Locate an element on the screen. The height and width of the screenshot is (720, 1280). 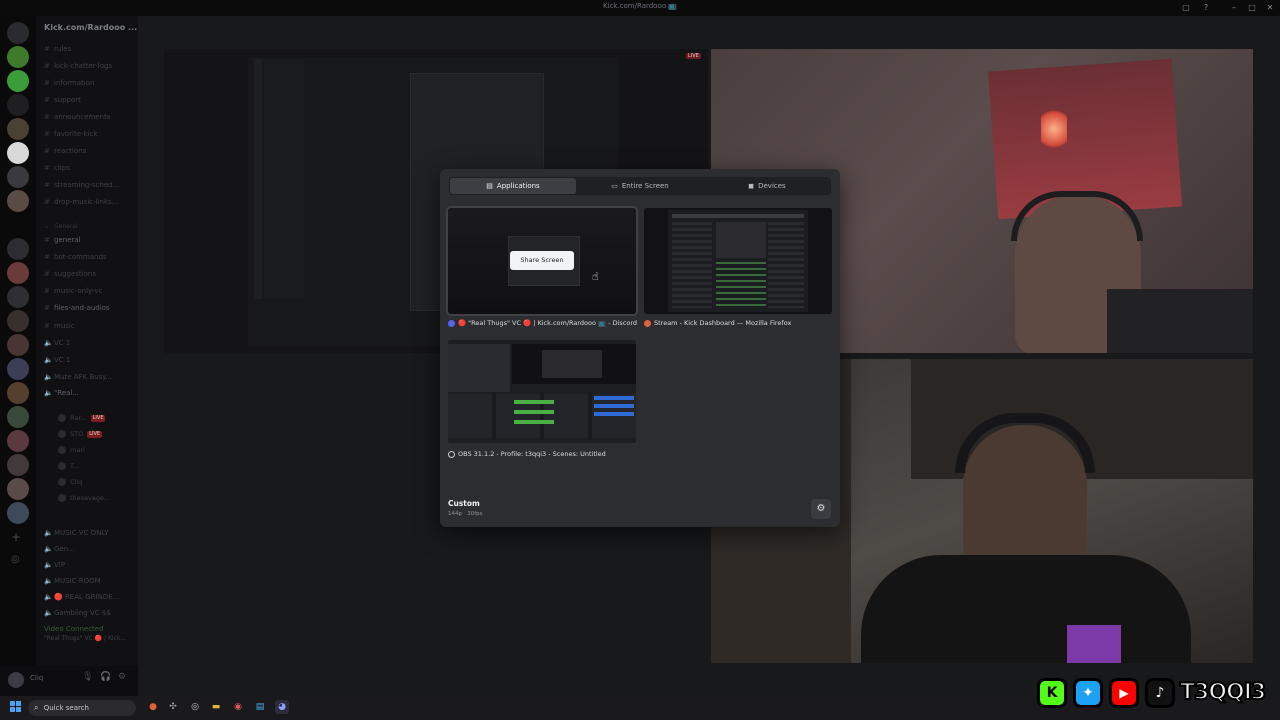
chair is located at coordinates (1180, 321).